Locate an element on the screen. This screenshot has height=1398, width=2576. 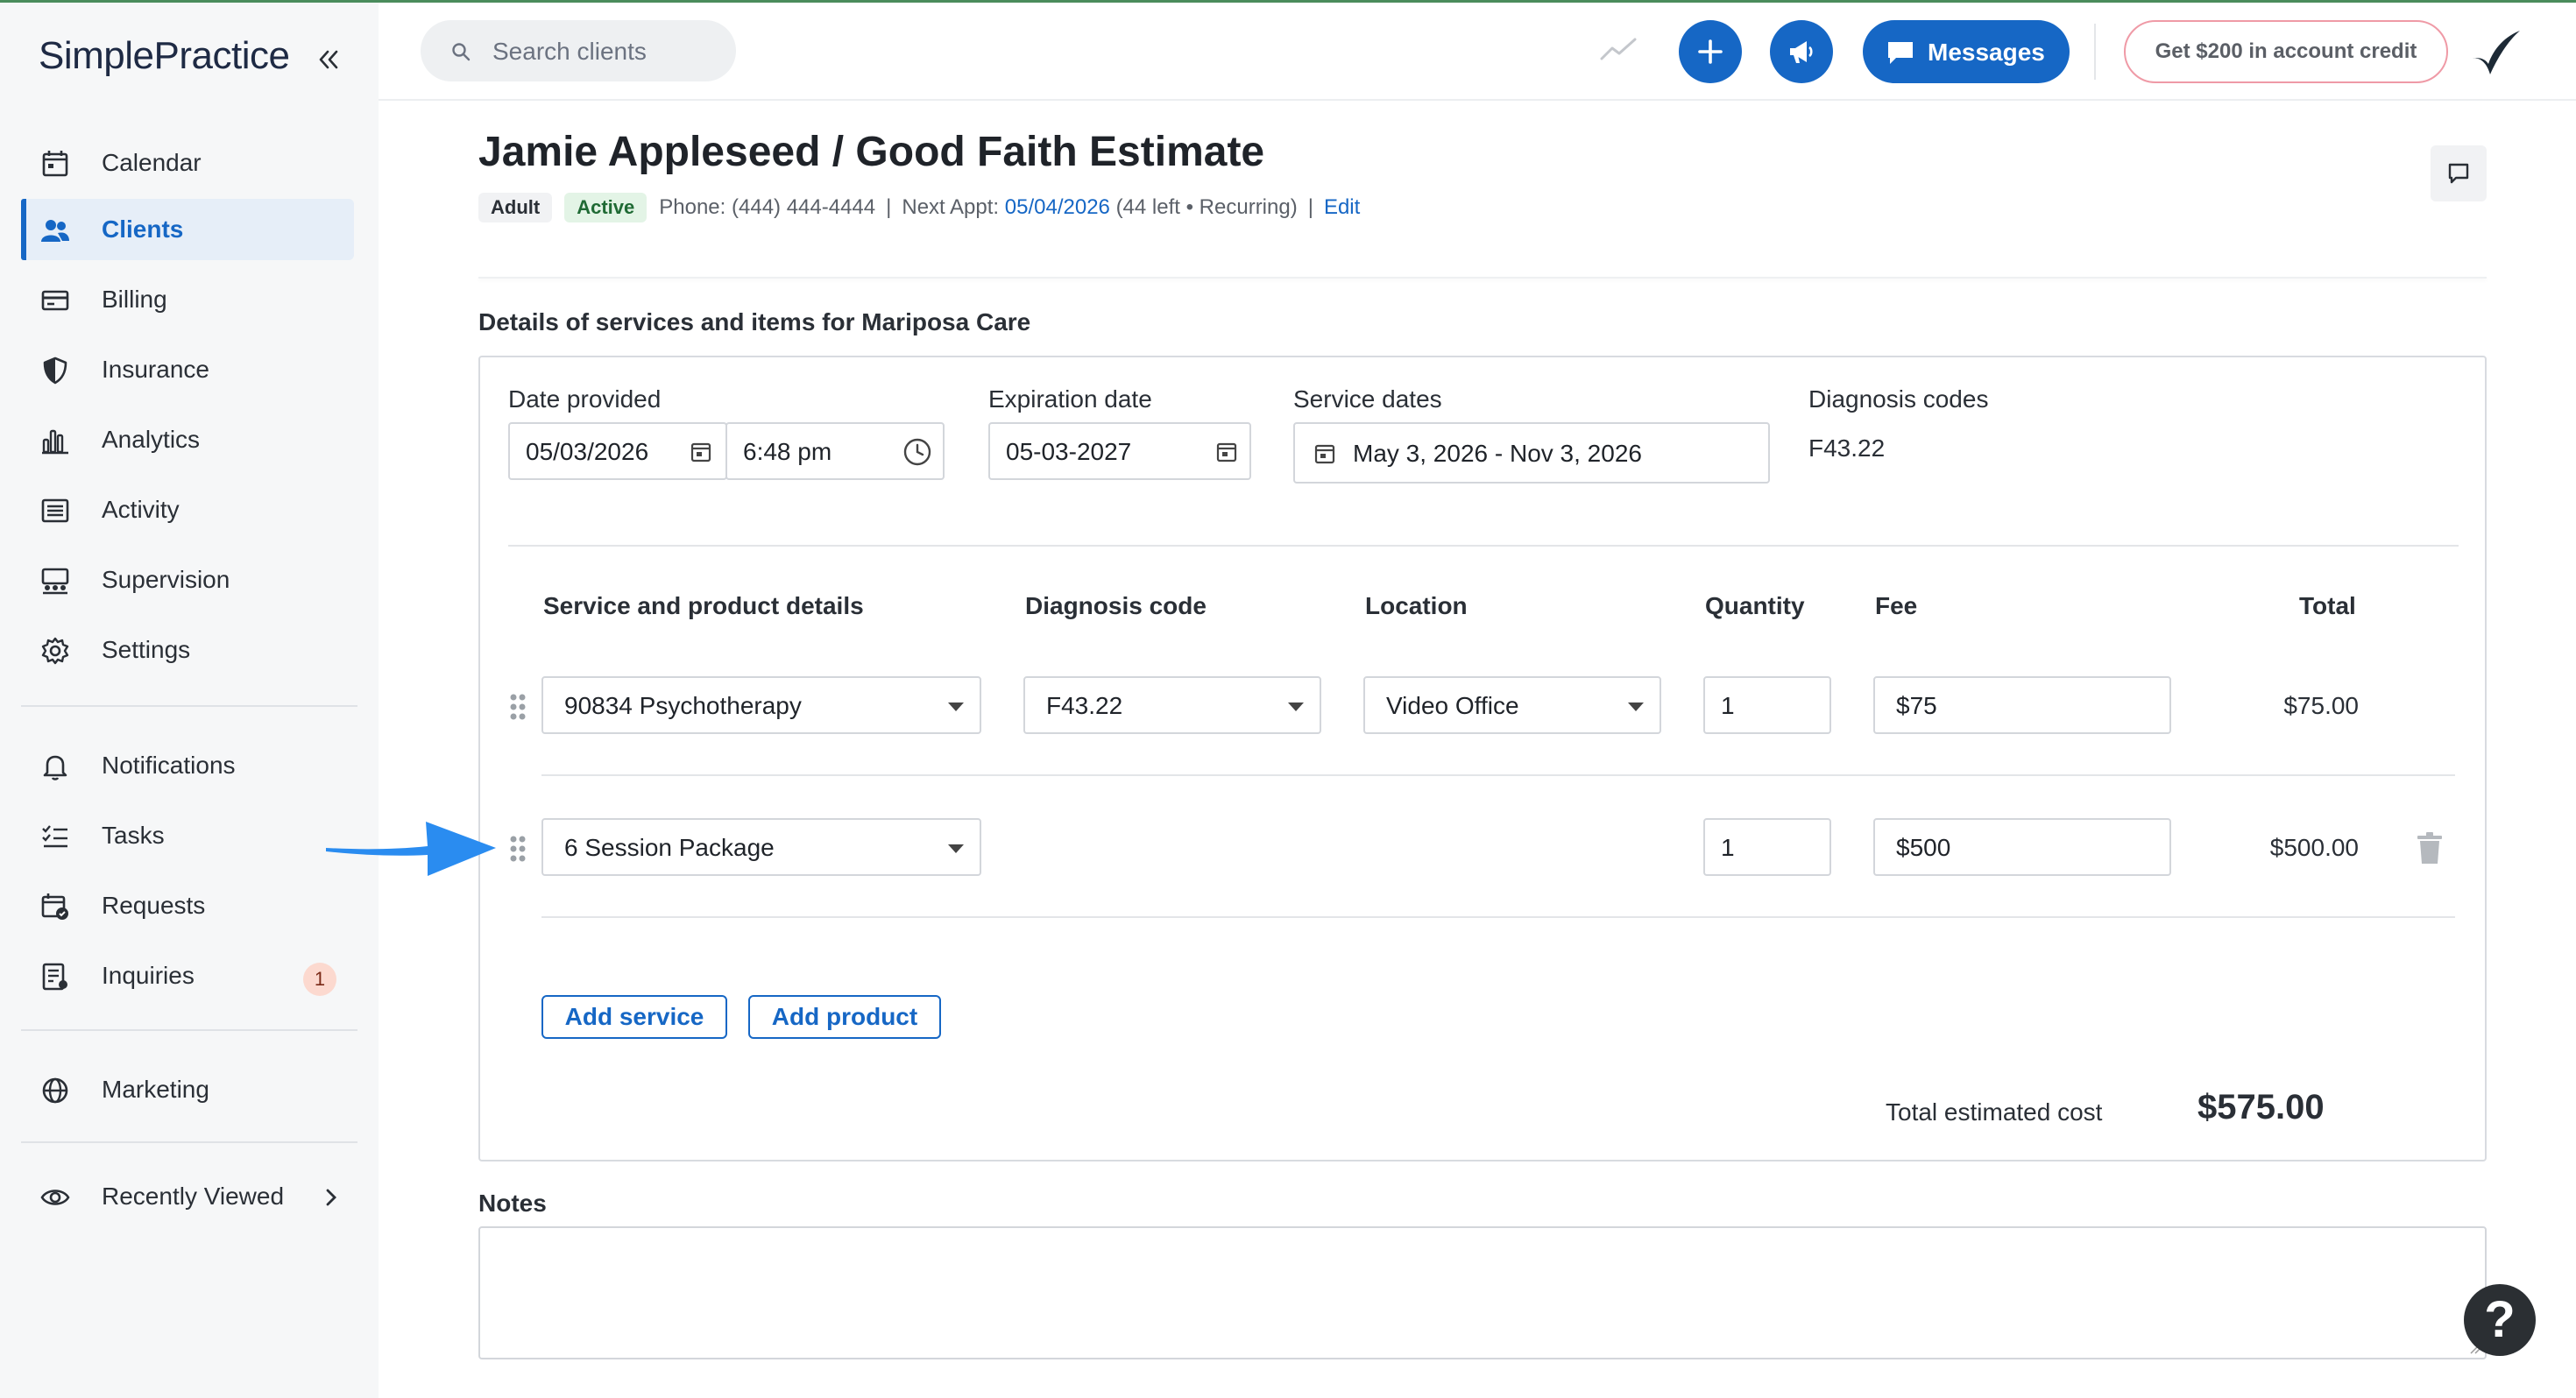
collapse-sidebar-icon is located at coordinates (328, 59).